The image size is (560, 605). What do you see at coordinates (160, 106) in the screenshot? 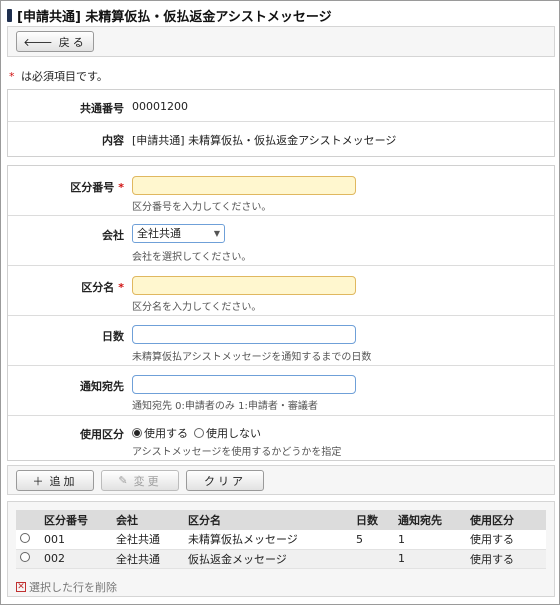
I see `common-no-value: 00001200` at bounding box center [160, 106].